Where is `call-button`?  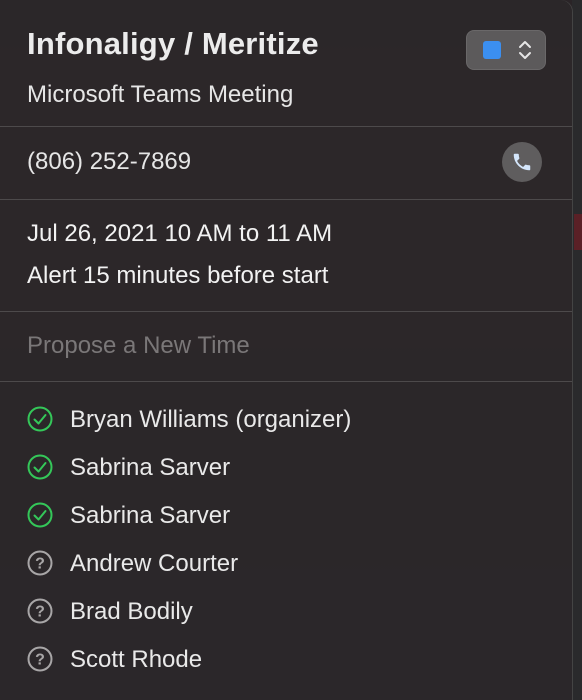 call-button is located at coordinates (522, 162).